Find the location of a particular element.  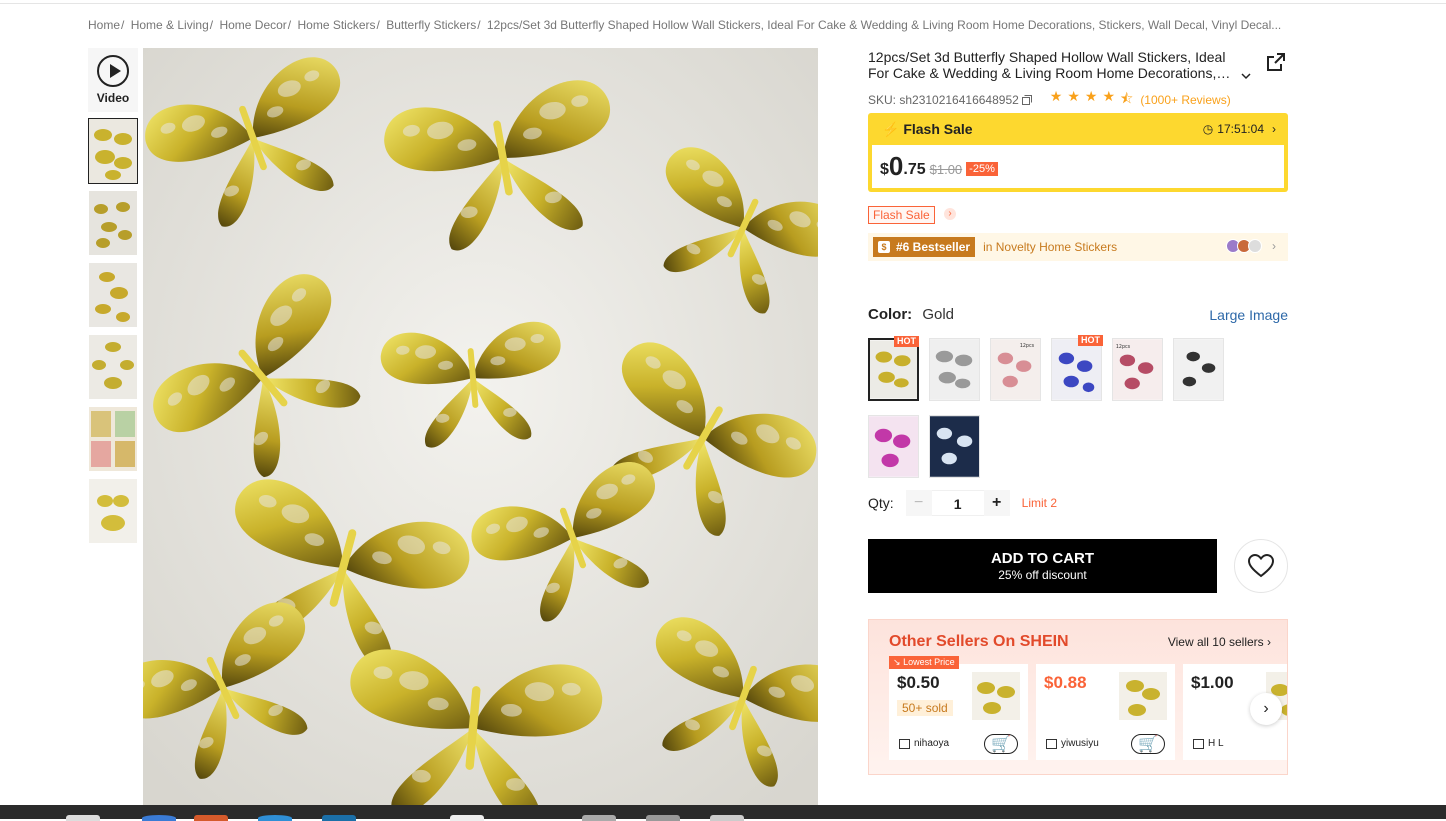

price-area: $ 0 .75 $1.00 -25% is located at coordinates (1078, 166).